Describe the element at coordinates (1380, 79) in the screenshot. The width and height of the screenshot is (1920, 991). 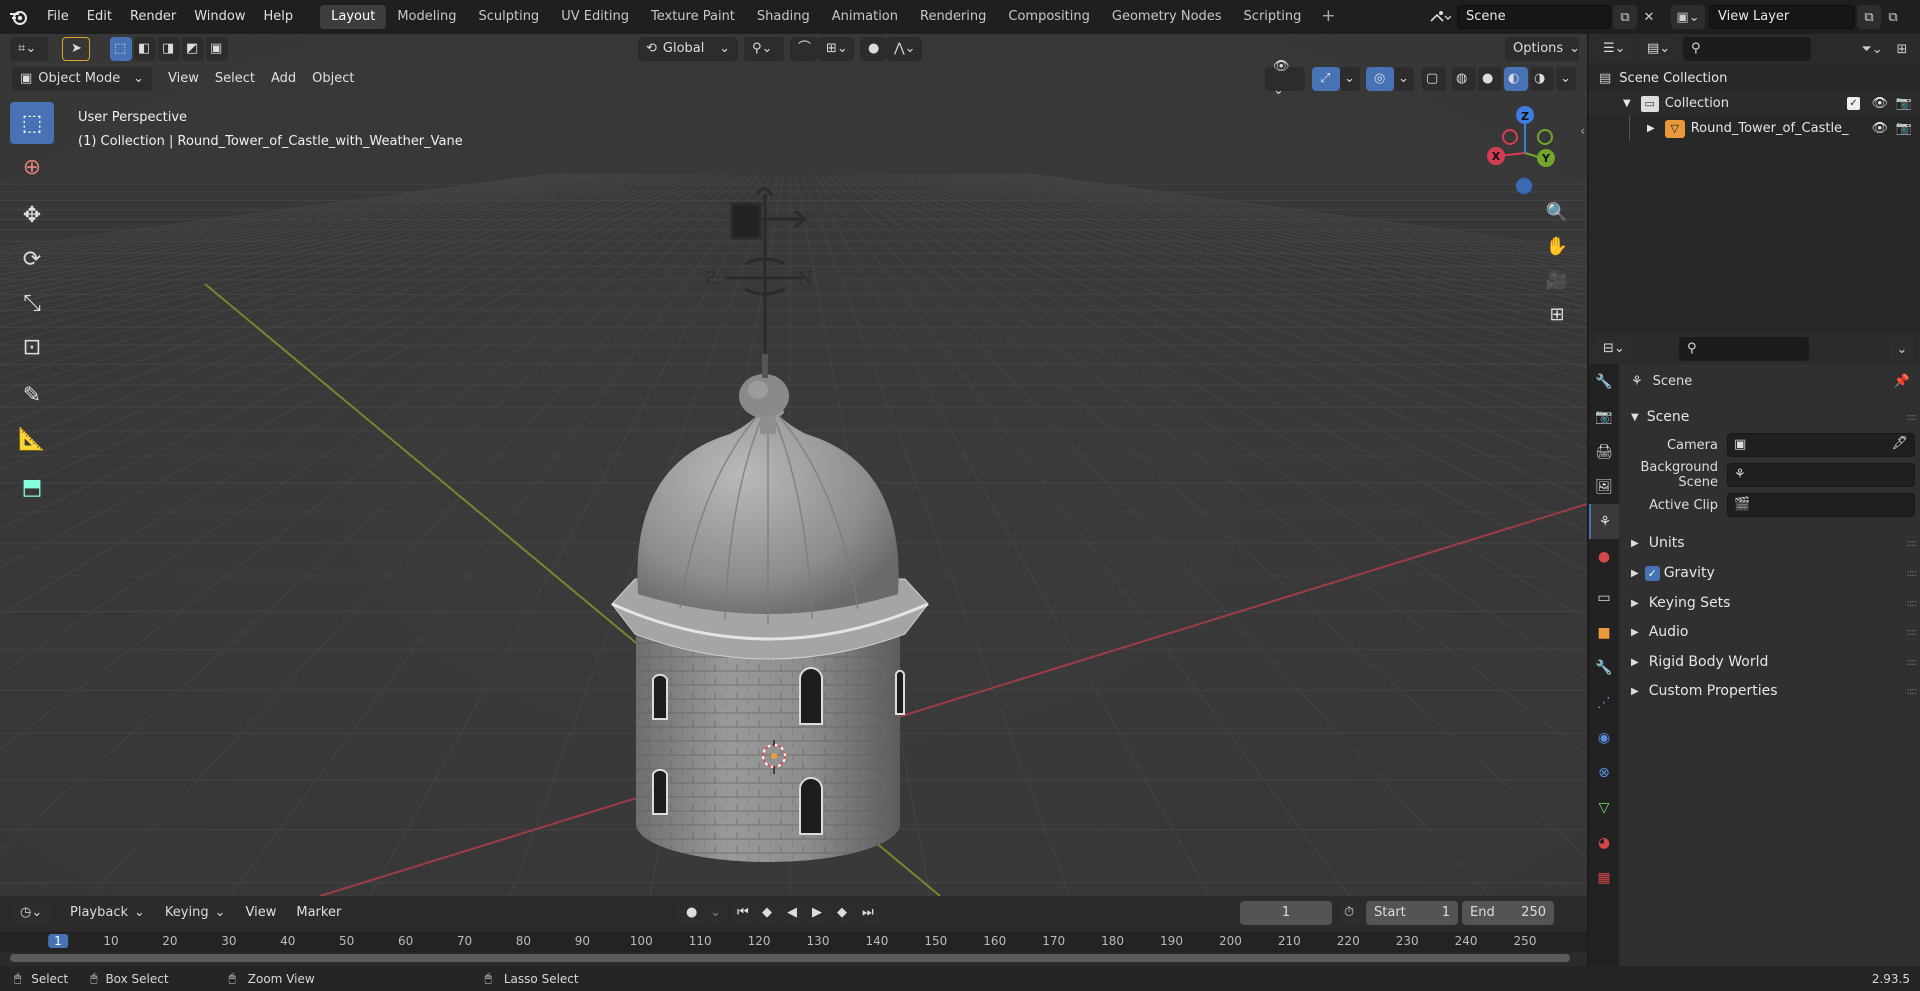
I see `overlays-toggle: ◎` at that location.